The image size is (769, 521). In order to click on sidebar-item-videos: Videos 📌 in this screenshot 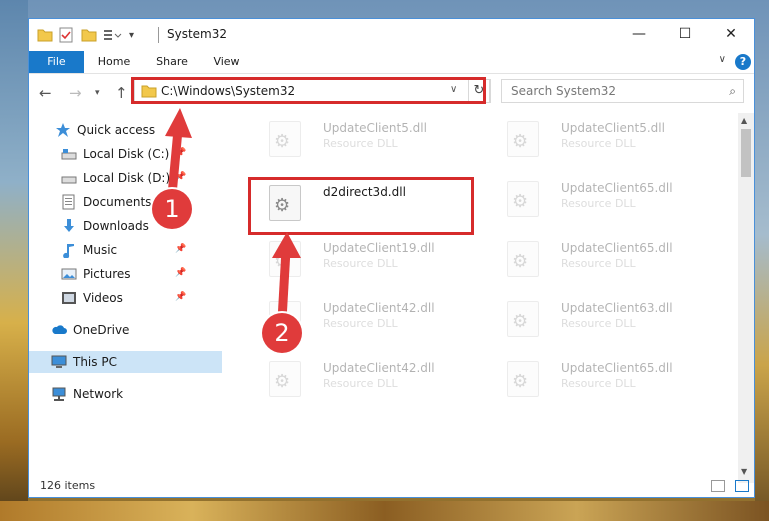, I will do `click(125, 298)`.